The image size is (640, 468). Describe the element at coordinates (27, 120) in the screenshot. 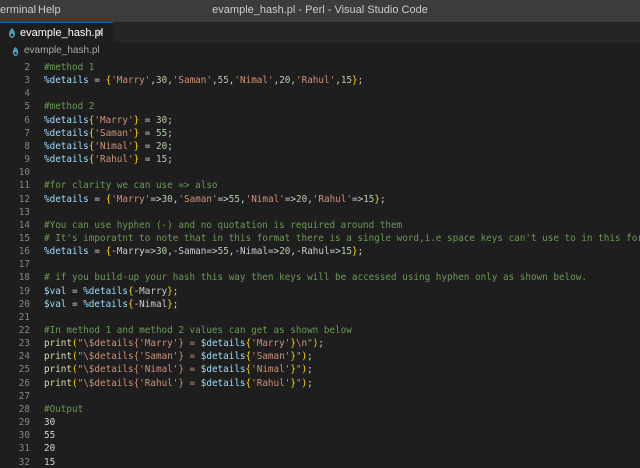

I see `line-number: 6` at that location.